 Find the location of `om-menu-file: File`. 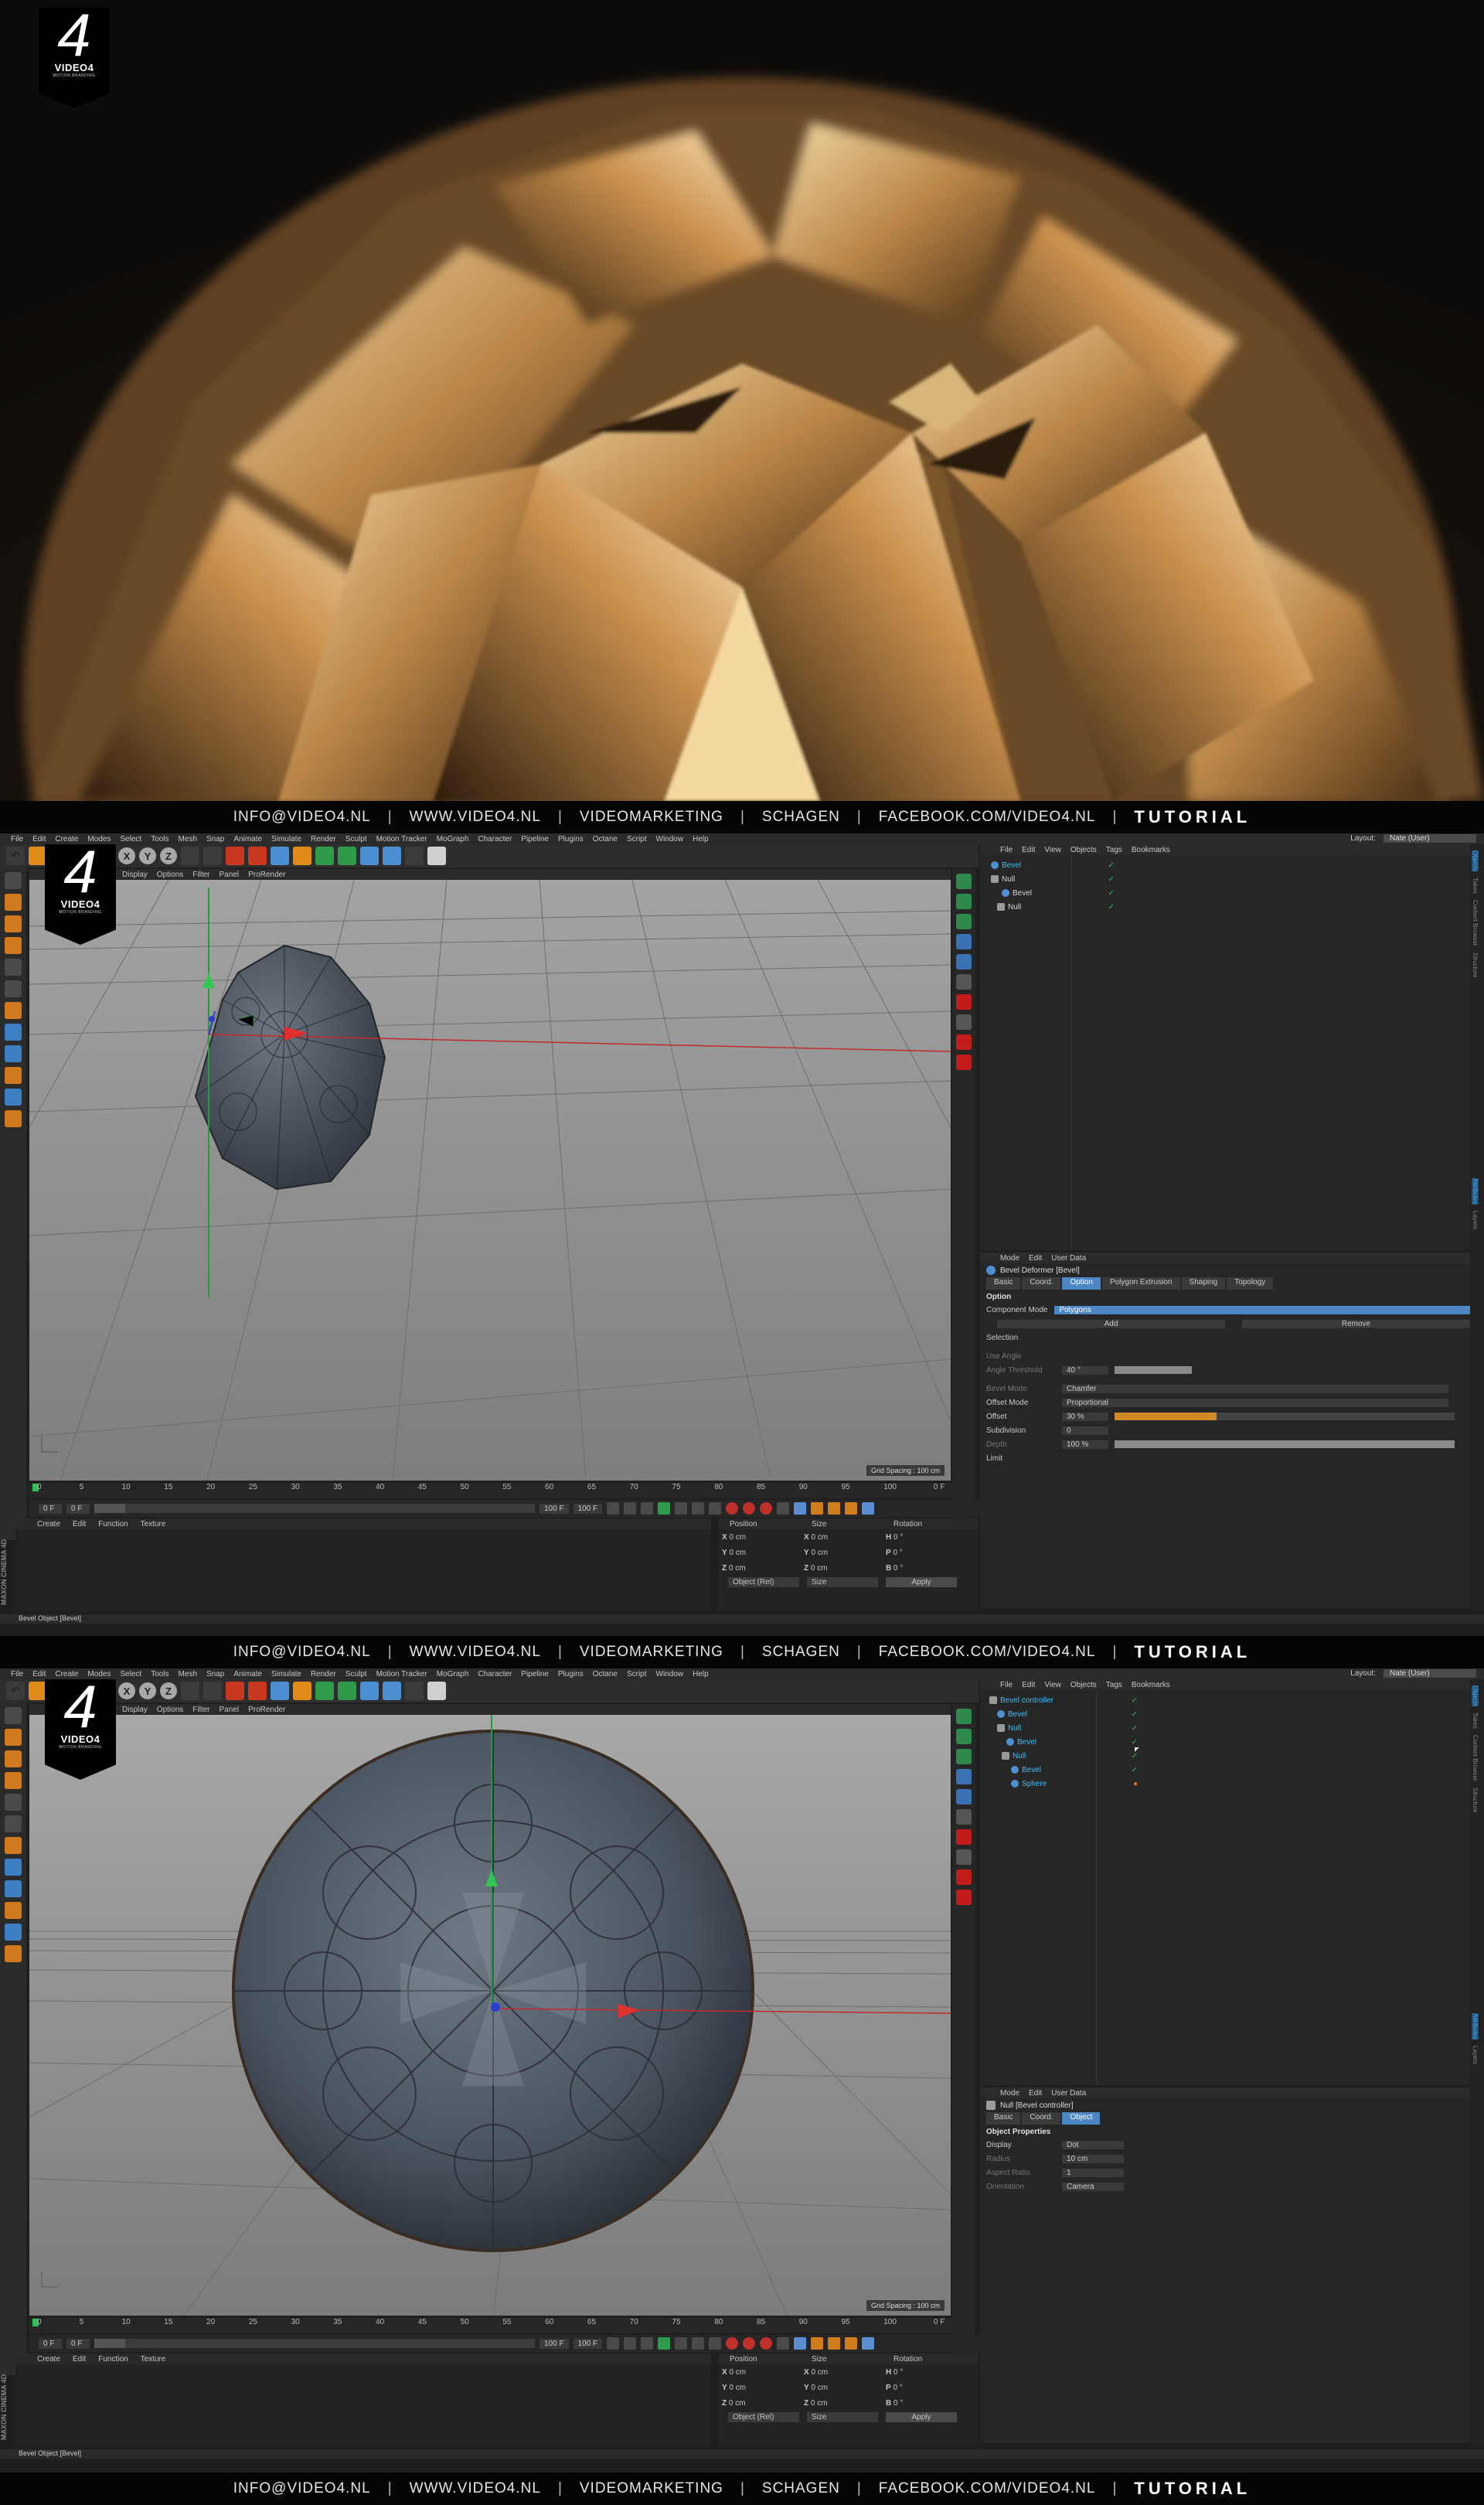

om-menu-file: File is located at coordinates (1006, 1685).